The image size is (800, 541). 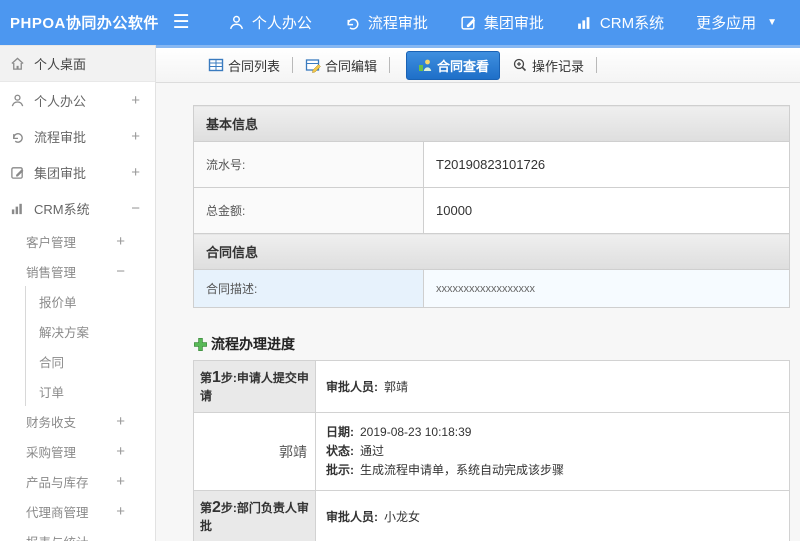 I want to click on sidebar-item-crm-system: CRM系统 −, so click(x=77, y=208).